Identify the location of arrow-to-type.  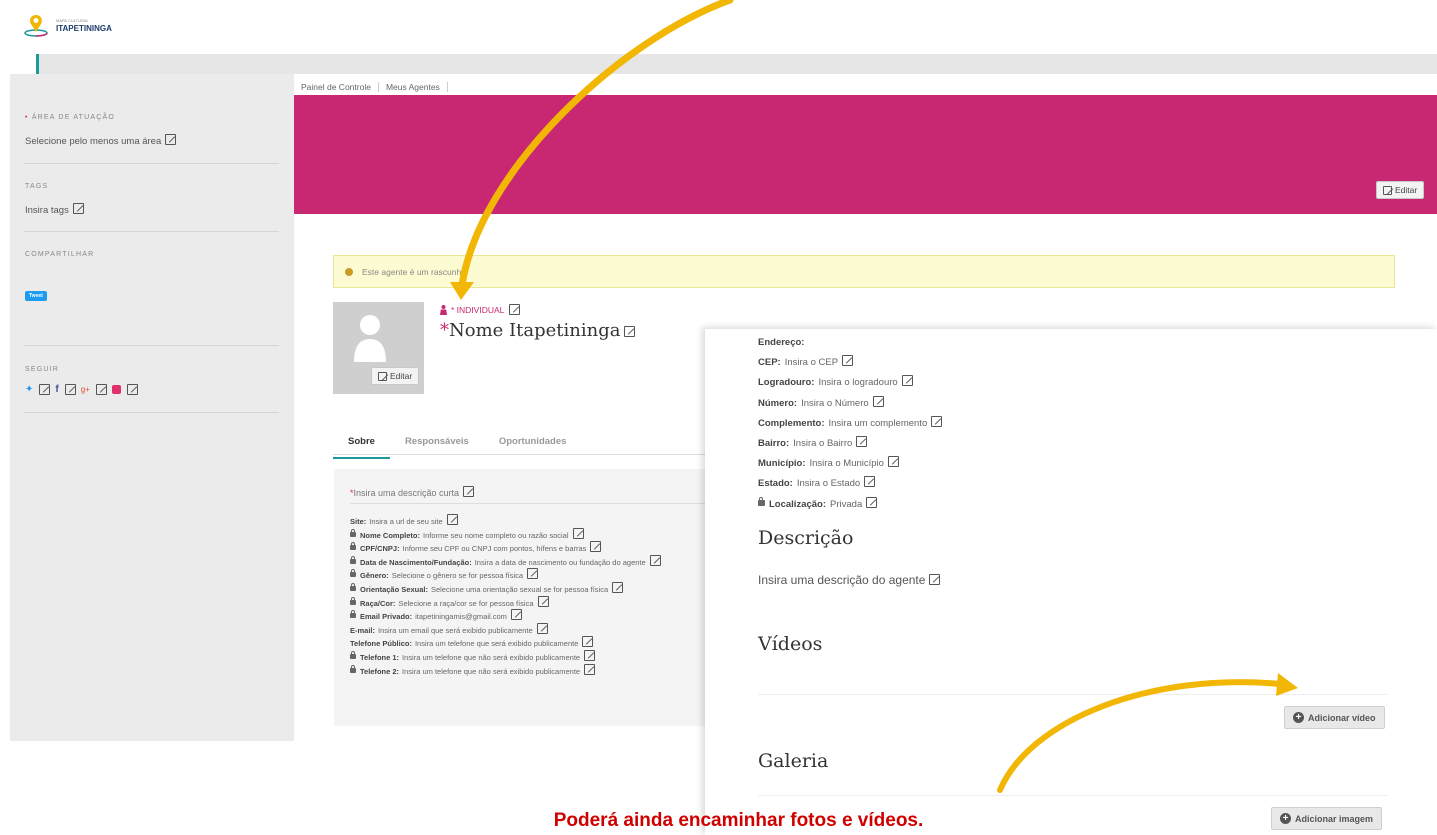
(596, 144).